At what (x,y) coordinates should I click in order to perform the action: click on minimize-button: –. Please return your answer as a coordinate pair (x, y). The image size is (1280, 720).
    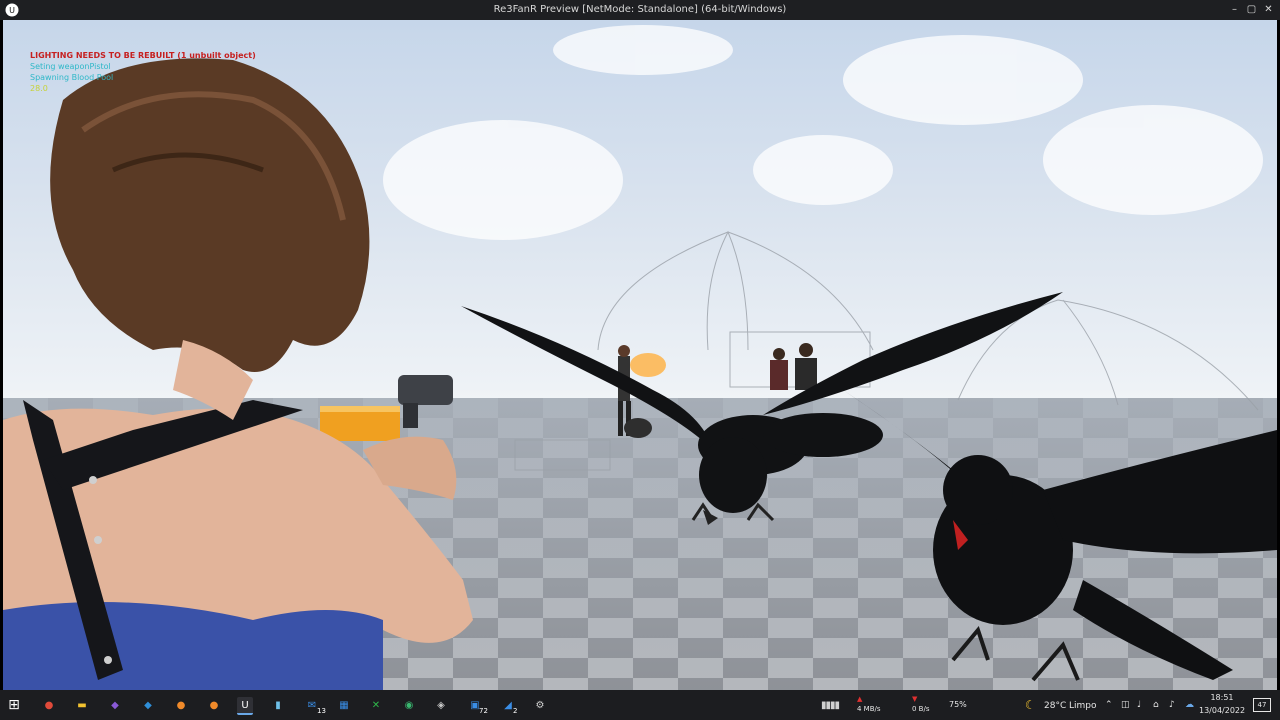
    Looking at the image, I should click on (1234, 9).